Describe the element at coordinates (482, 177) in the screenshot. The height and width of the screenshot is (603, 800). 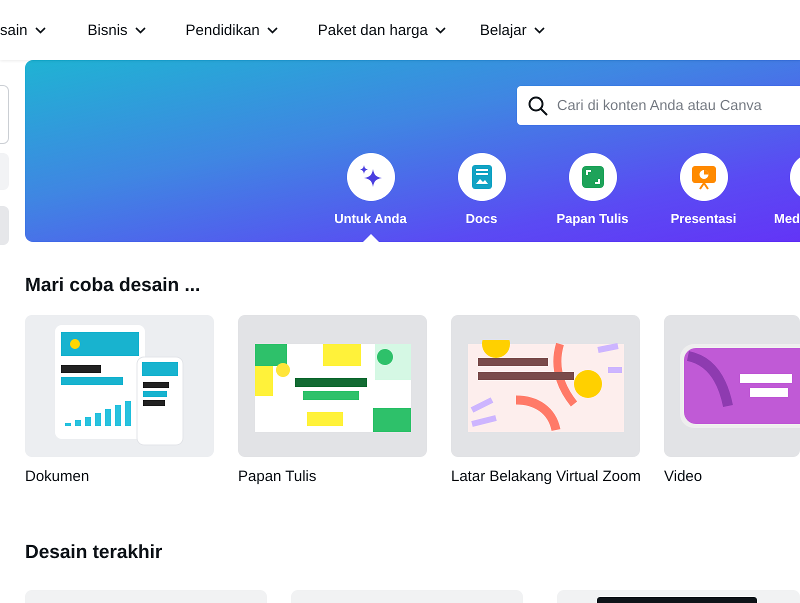
I see `document-icon` at that location.